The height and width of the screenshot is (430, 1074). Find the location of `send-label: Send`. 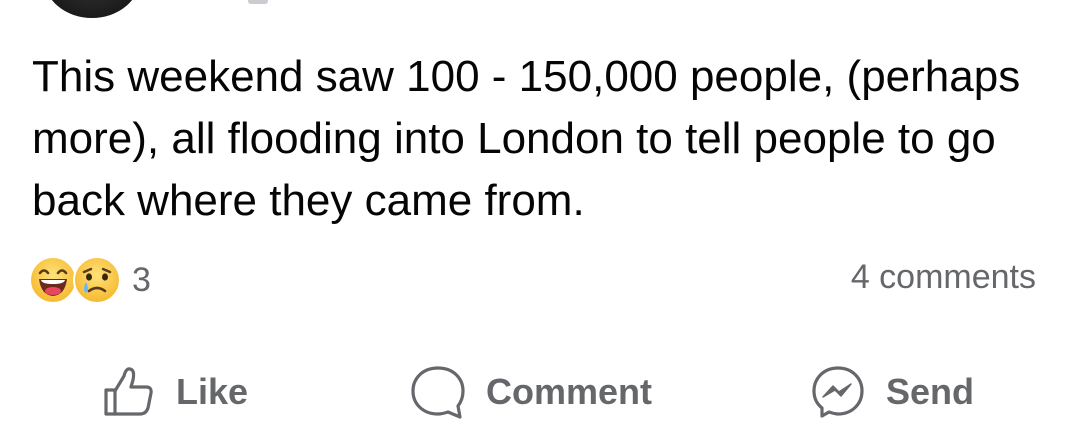

send-label: Send is located at coordinates (930, 391).